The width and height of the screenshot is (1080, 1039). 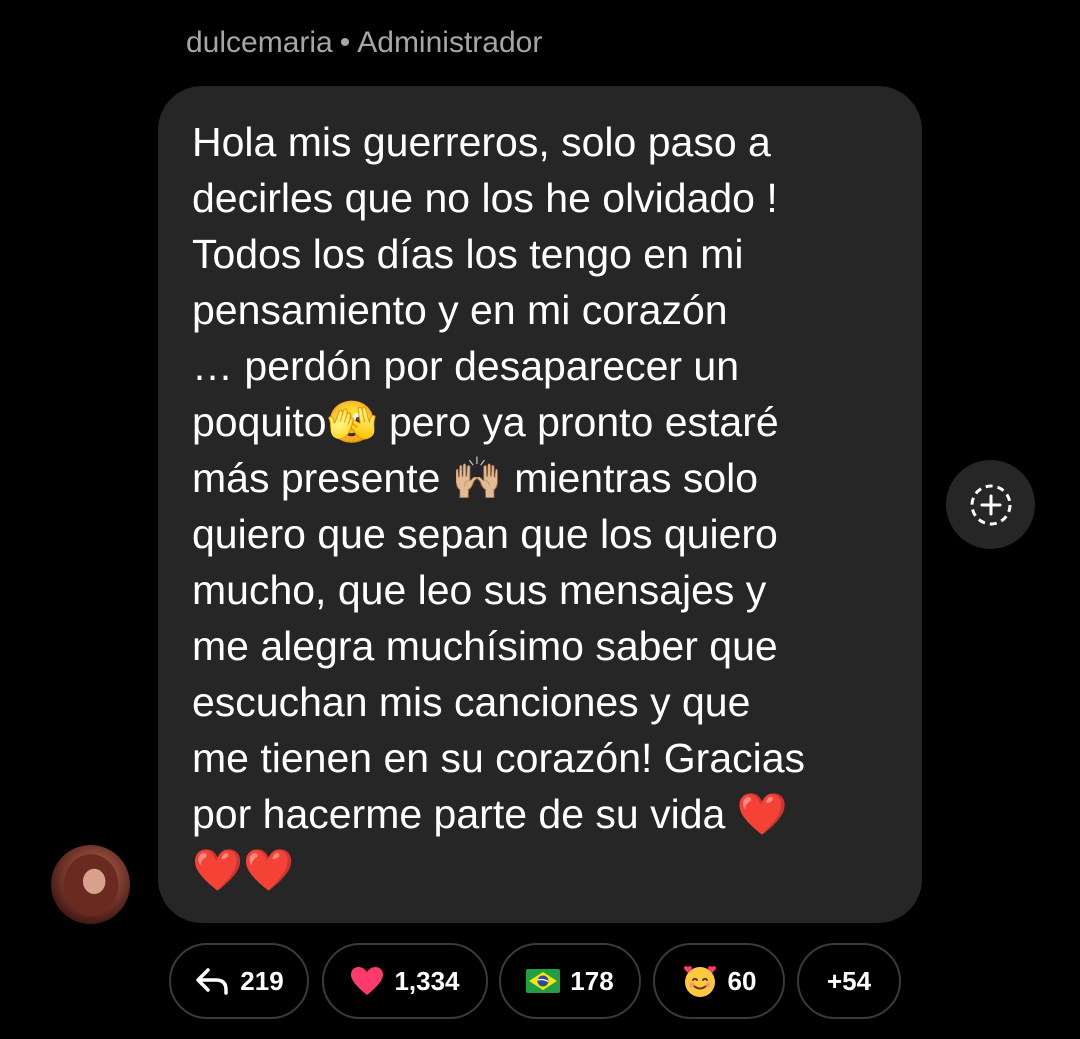 I want to click on reaction-flag-button: 178, so click(x=570, y=981).